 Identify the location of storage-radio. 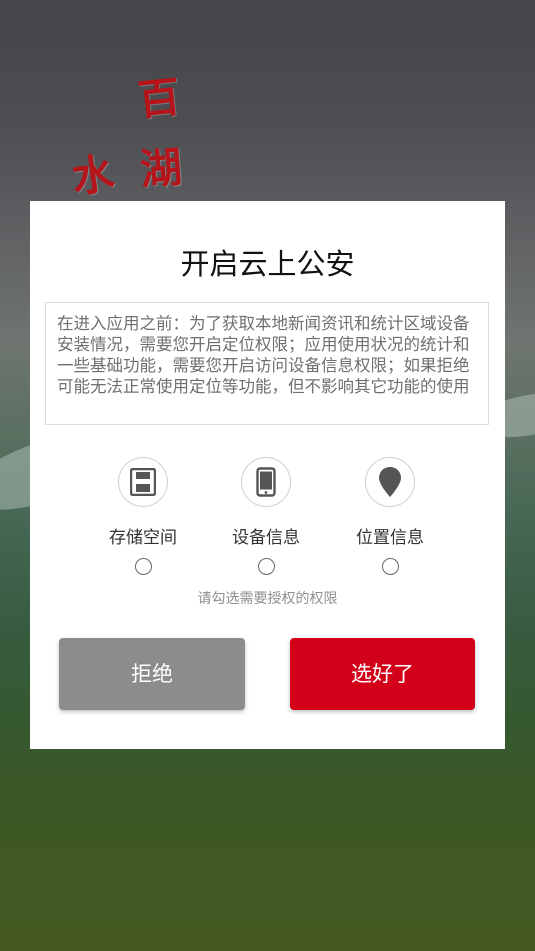
(143, 566).